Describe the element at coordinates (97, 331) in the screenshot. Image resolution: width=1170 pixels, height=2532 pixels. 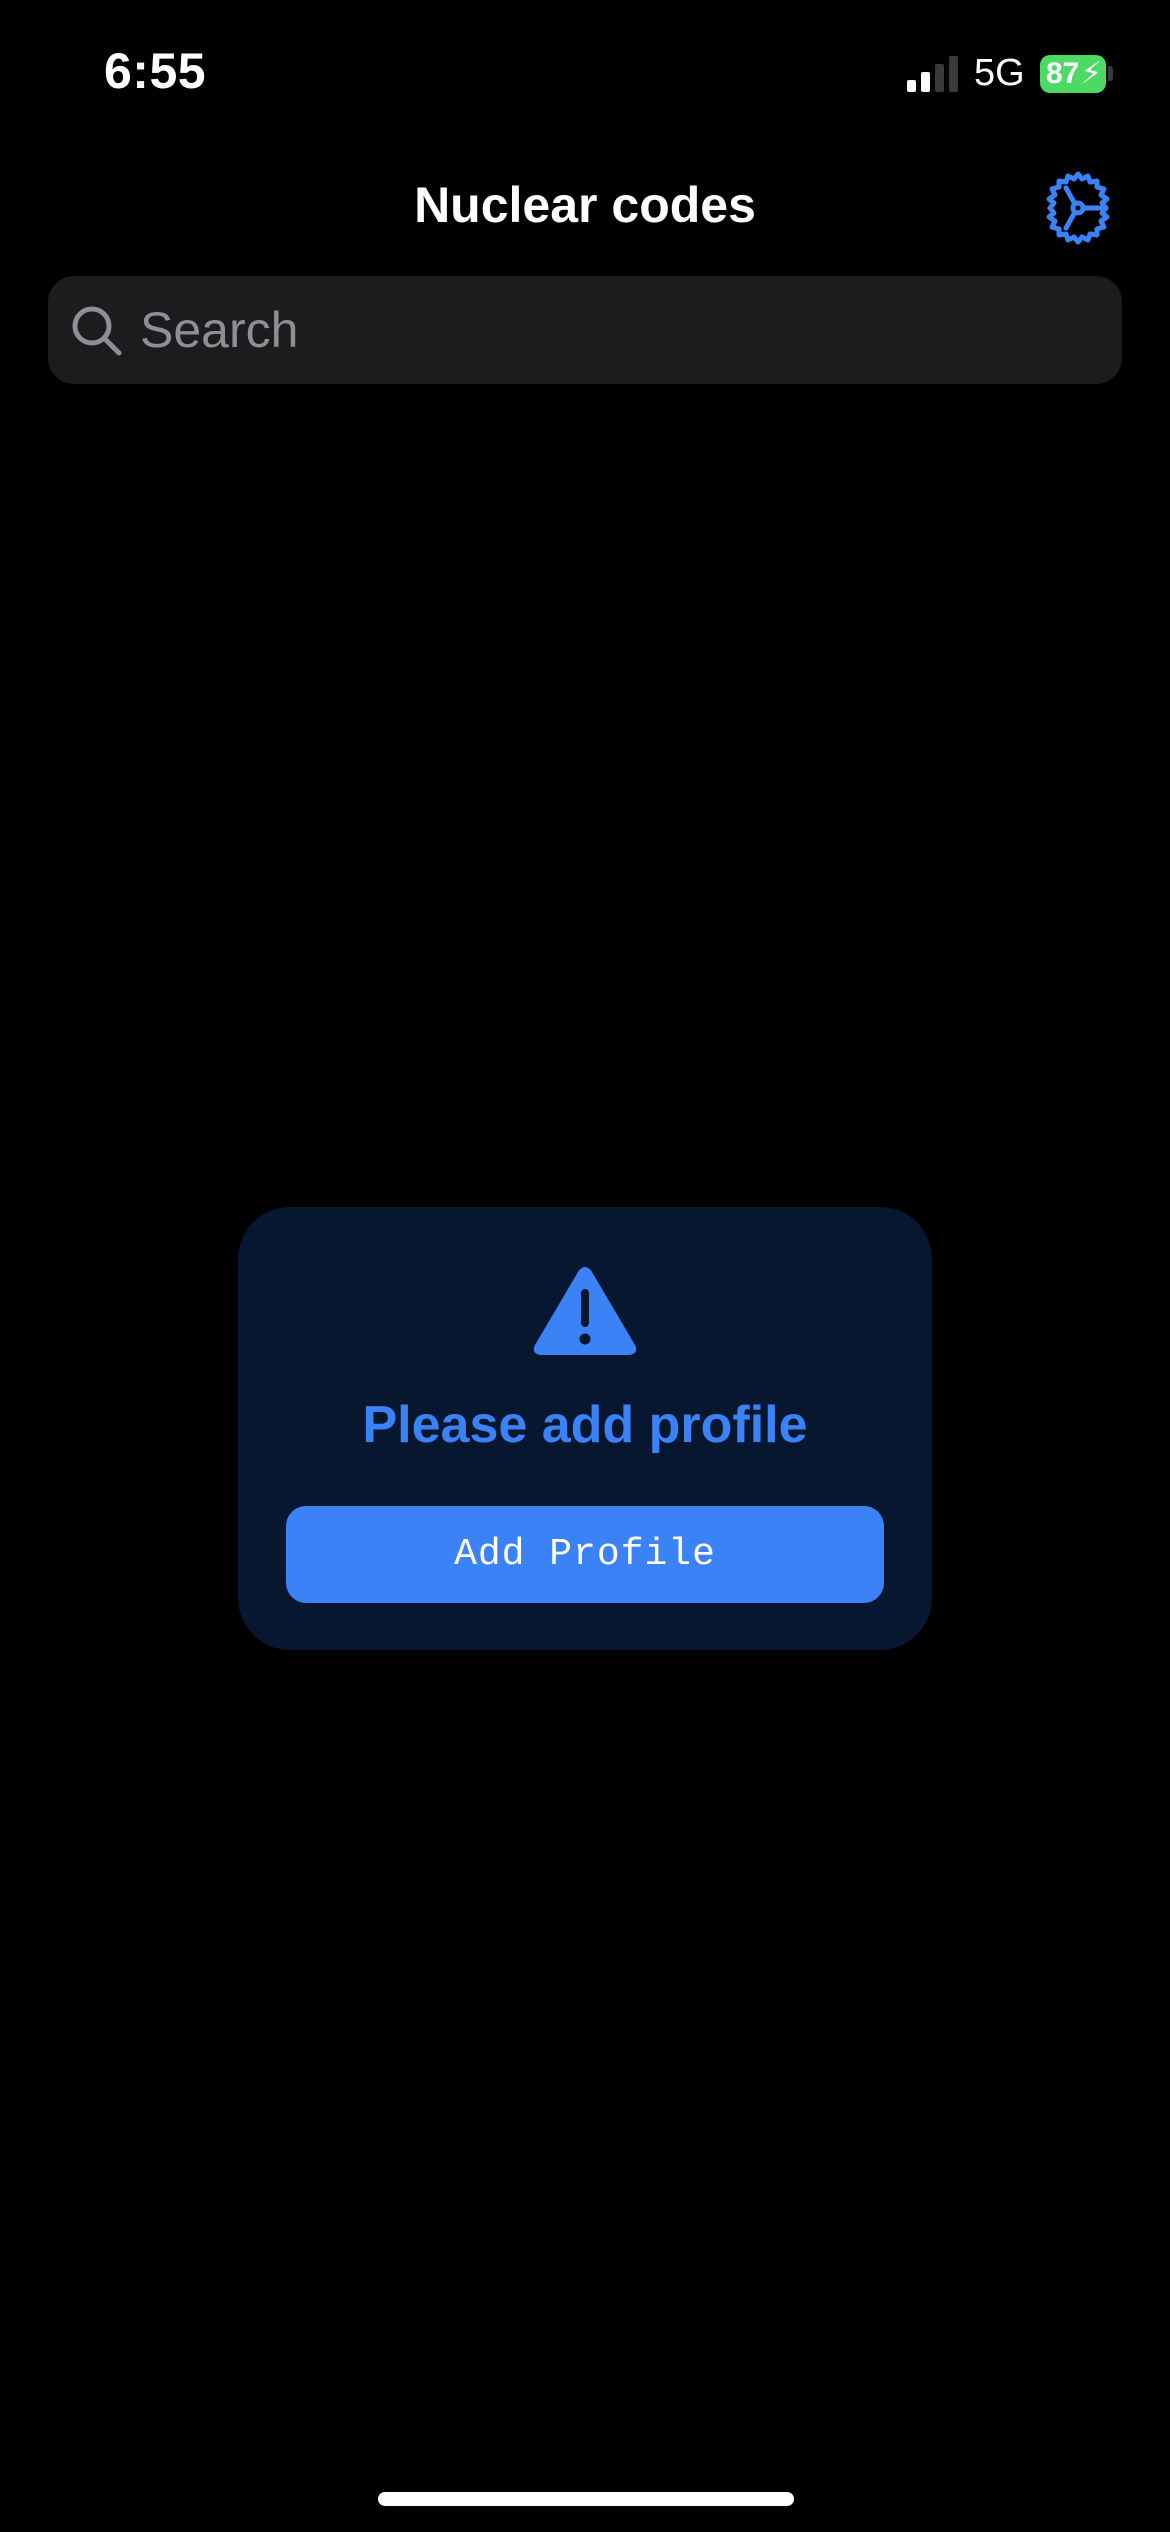
I see `search-icon` at that location.